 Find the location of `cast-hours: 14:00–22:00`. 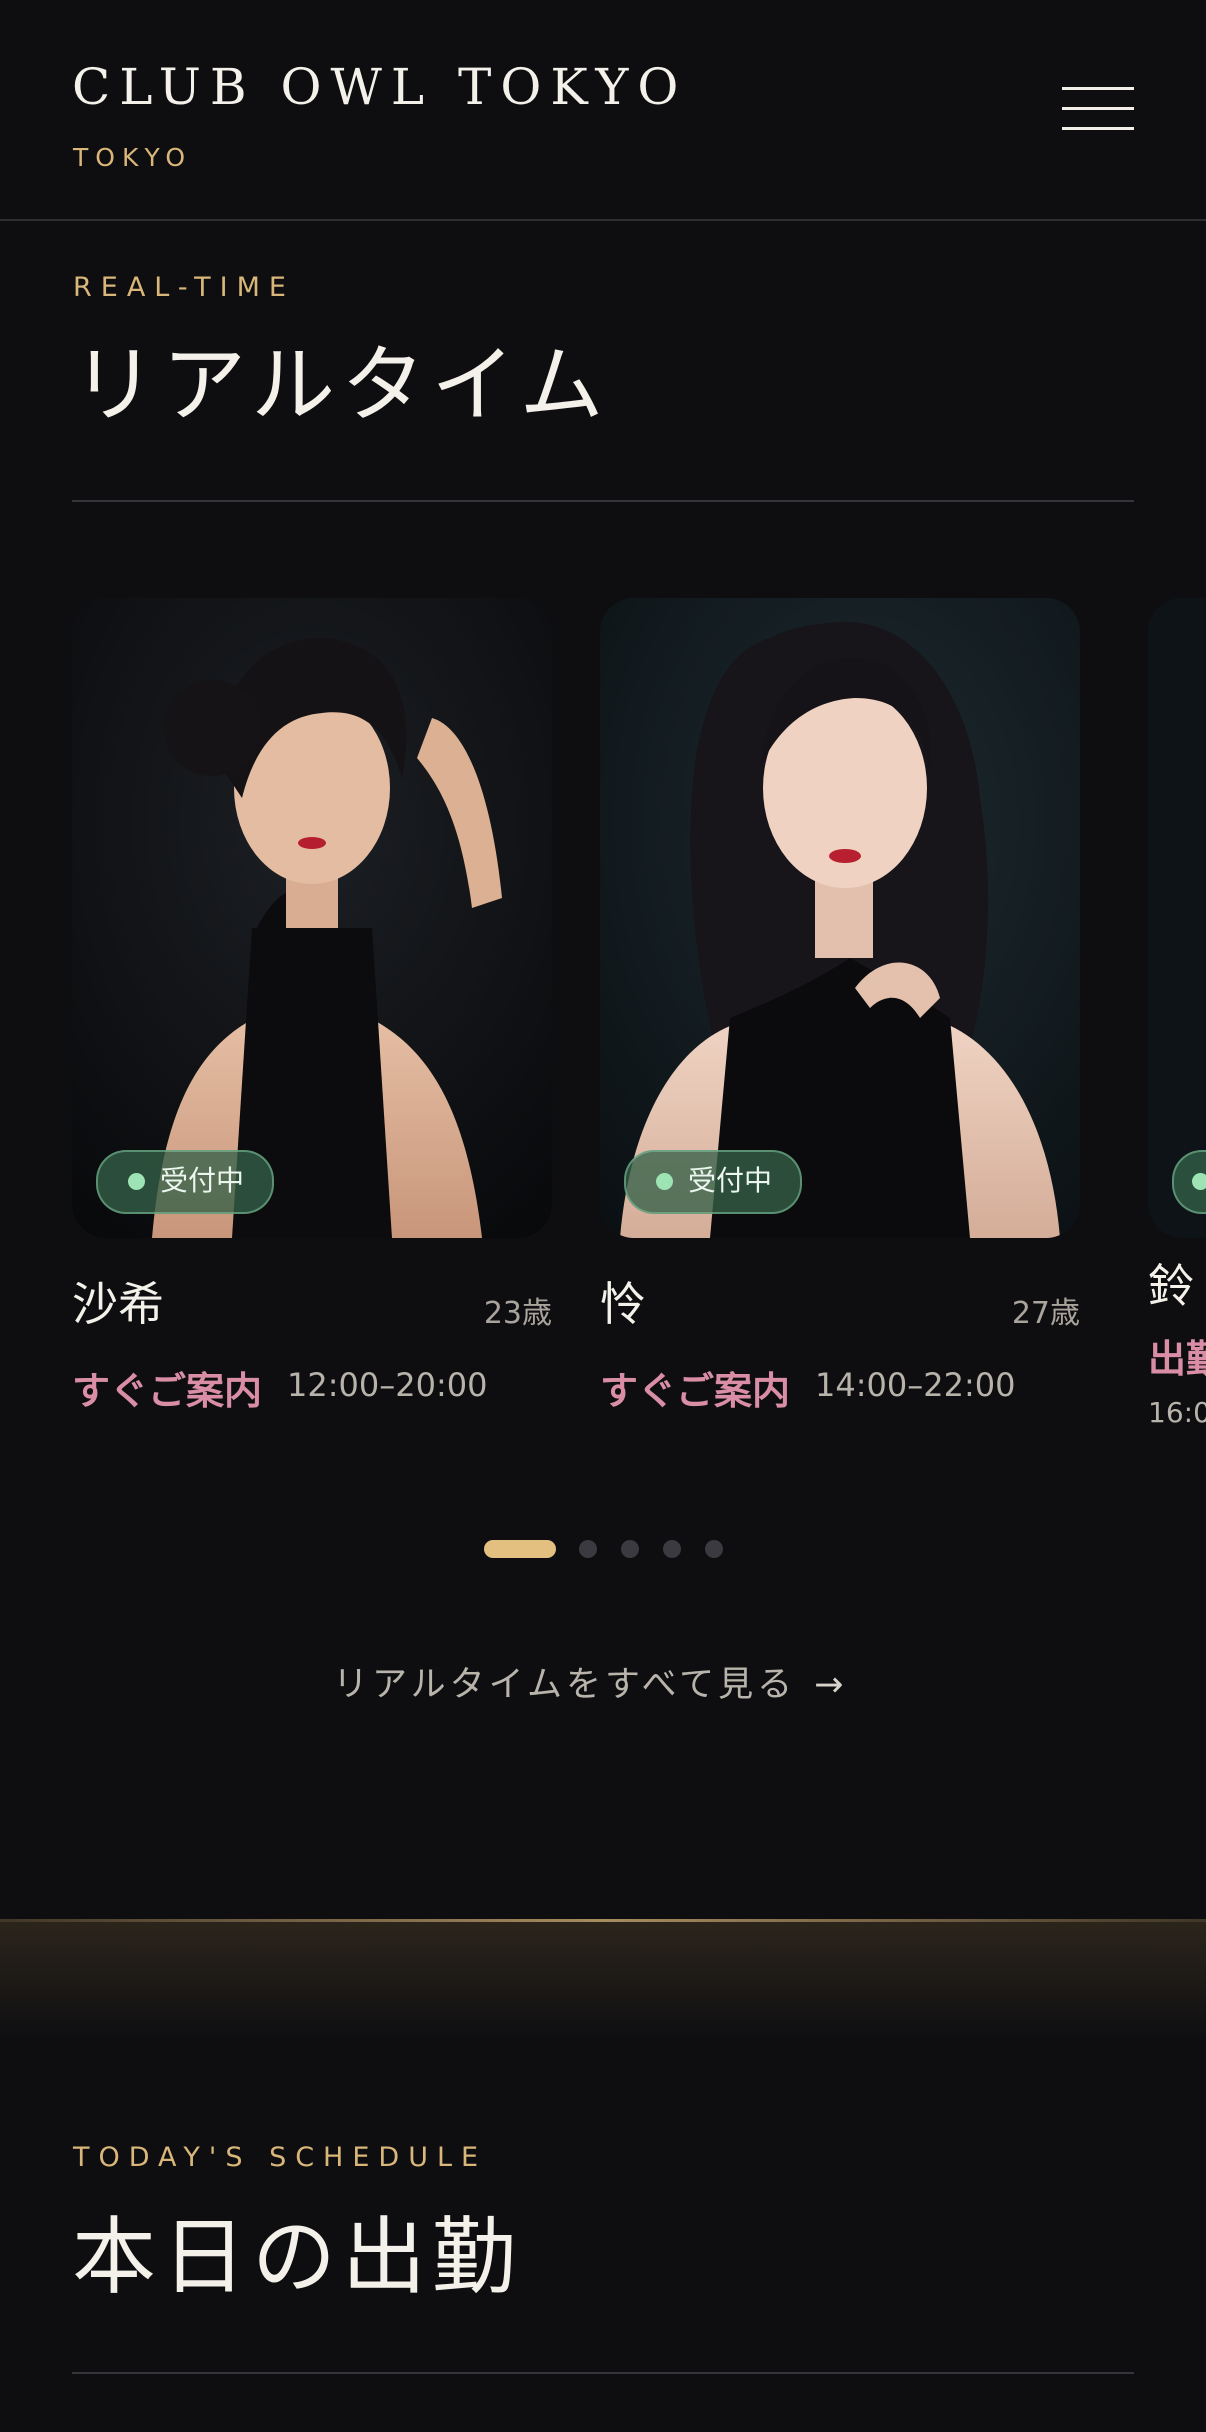

cast-hours: 14:00–22:00 is located at coordinates (915, 1385).